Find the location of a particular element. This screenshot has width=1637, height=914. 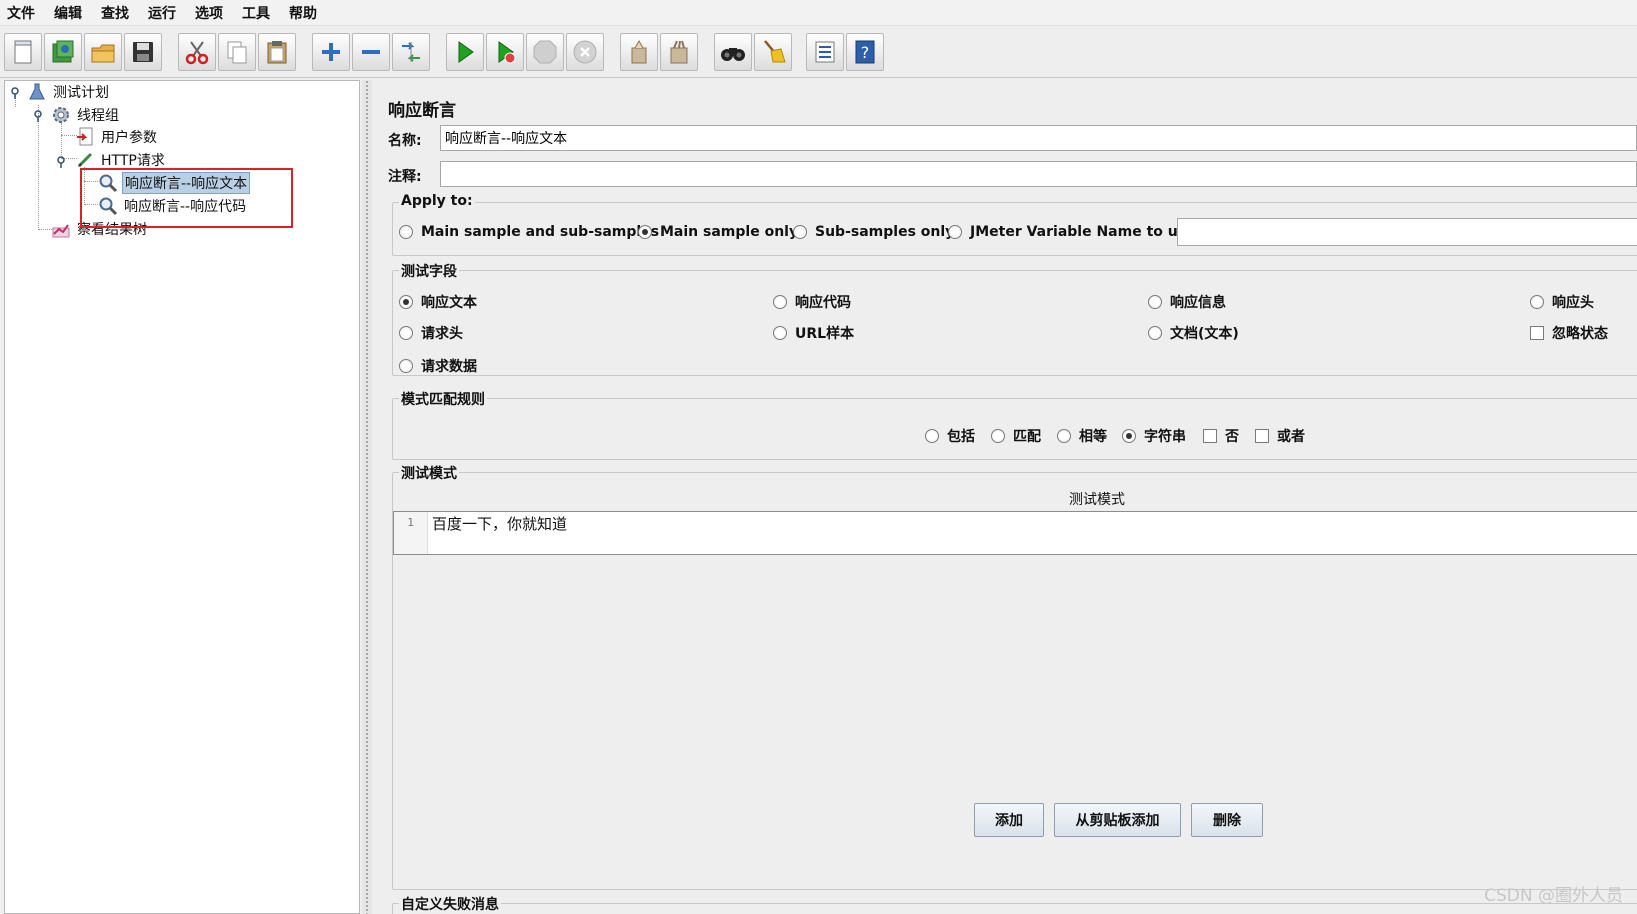

copy-icon is located at coordinates (237, 52).